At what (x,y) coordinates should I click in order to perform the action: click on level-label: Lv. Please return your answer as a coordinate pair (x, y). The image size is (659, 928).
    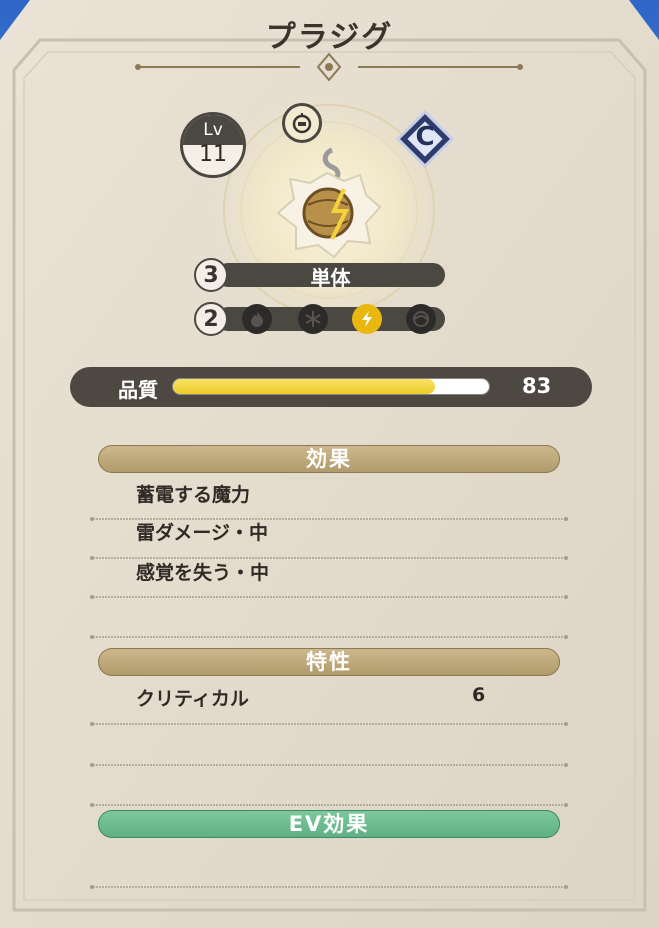
    Looking at the image, I should click on (213, 129).